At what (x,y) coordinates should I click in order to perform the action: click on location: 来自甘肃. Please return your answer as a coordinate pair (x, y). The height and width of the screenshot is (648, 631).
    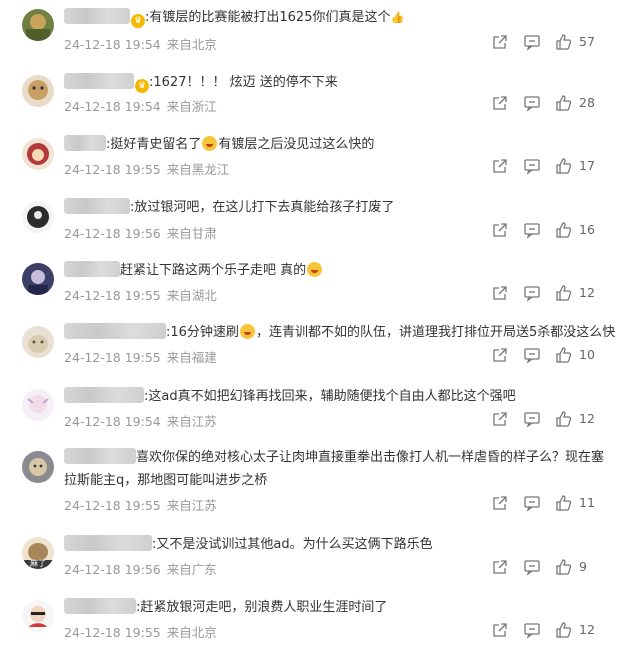
    Looking at the image, I should click on (191, 233).